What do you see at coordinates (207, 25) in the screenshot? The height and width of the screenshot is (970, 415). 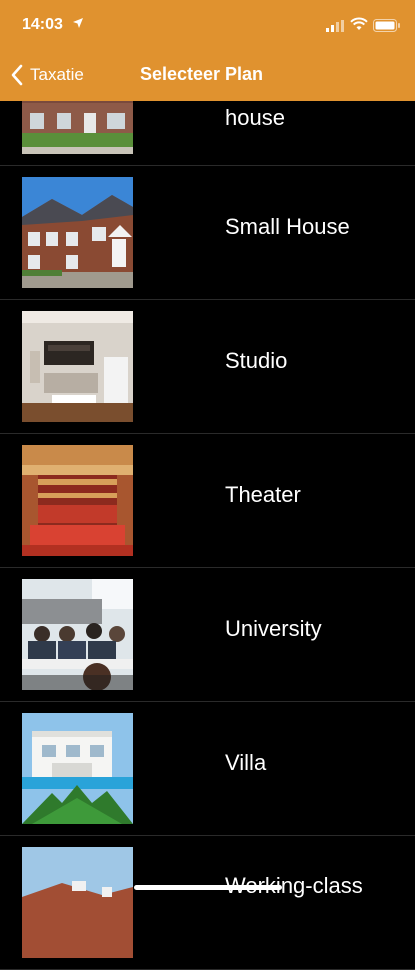 I see `status-bar: 14:03` at bounding box center [207, 25].